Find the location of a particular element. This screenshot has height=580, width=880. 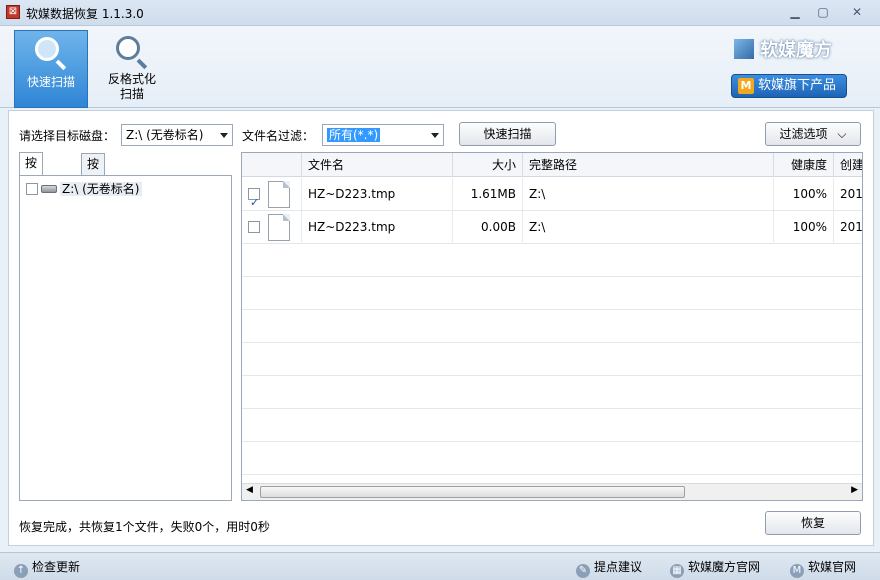

pen-icon: ✎ is located at coordinates (583, 571).